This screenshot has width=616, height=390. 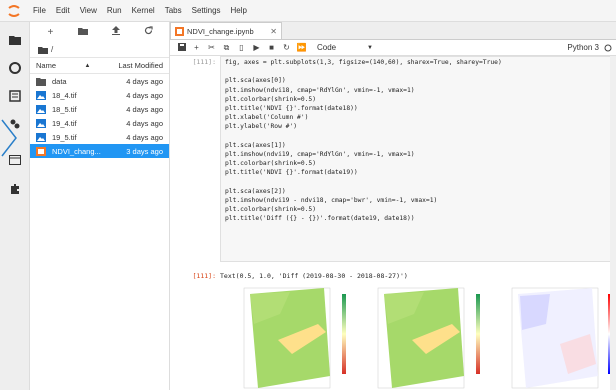 I want to click on menu-run: Run, so click(x=114, y=10).